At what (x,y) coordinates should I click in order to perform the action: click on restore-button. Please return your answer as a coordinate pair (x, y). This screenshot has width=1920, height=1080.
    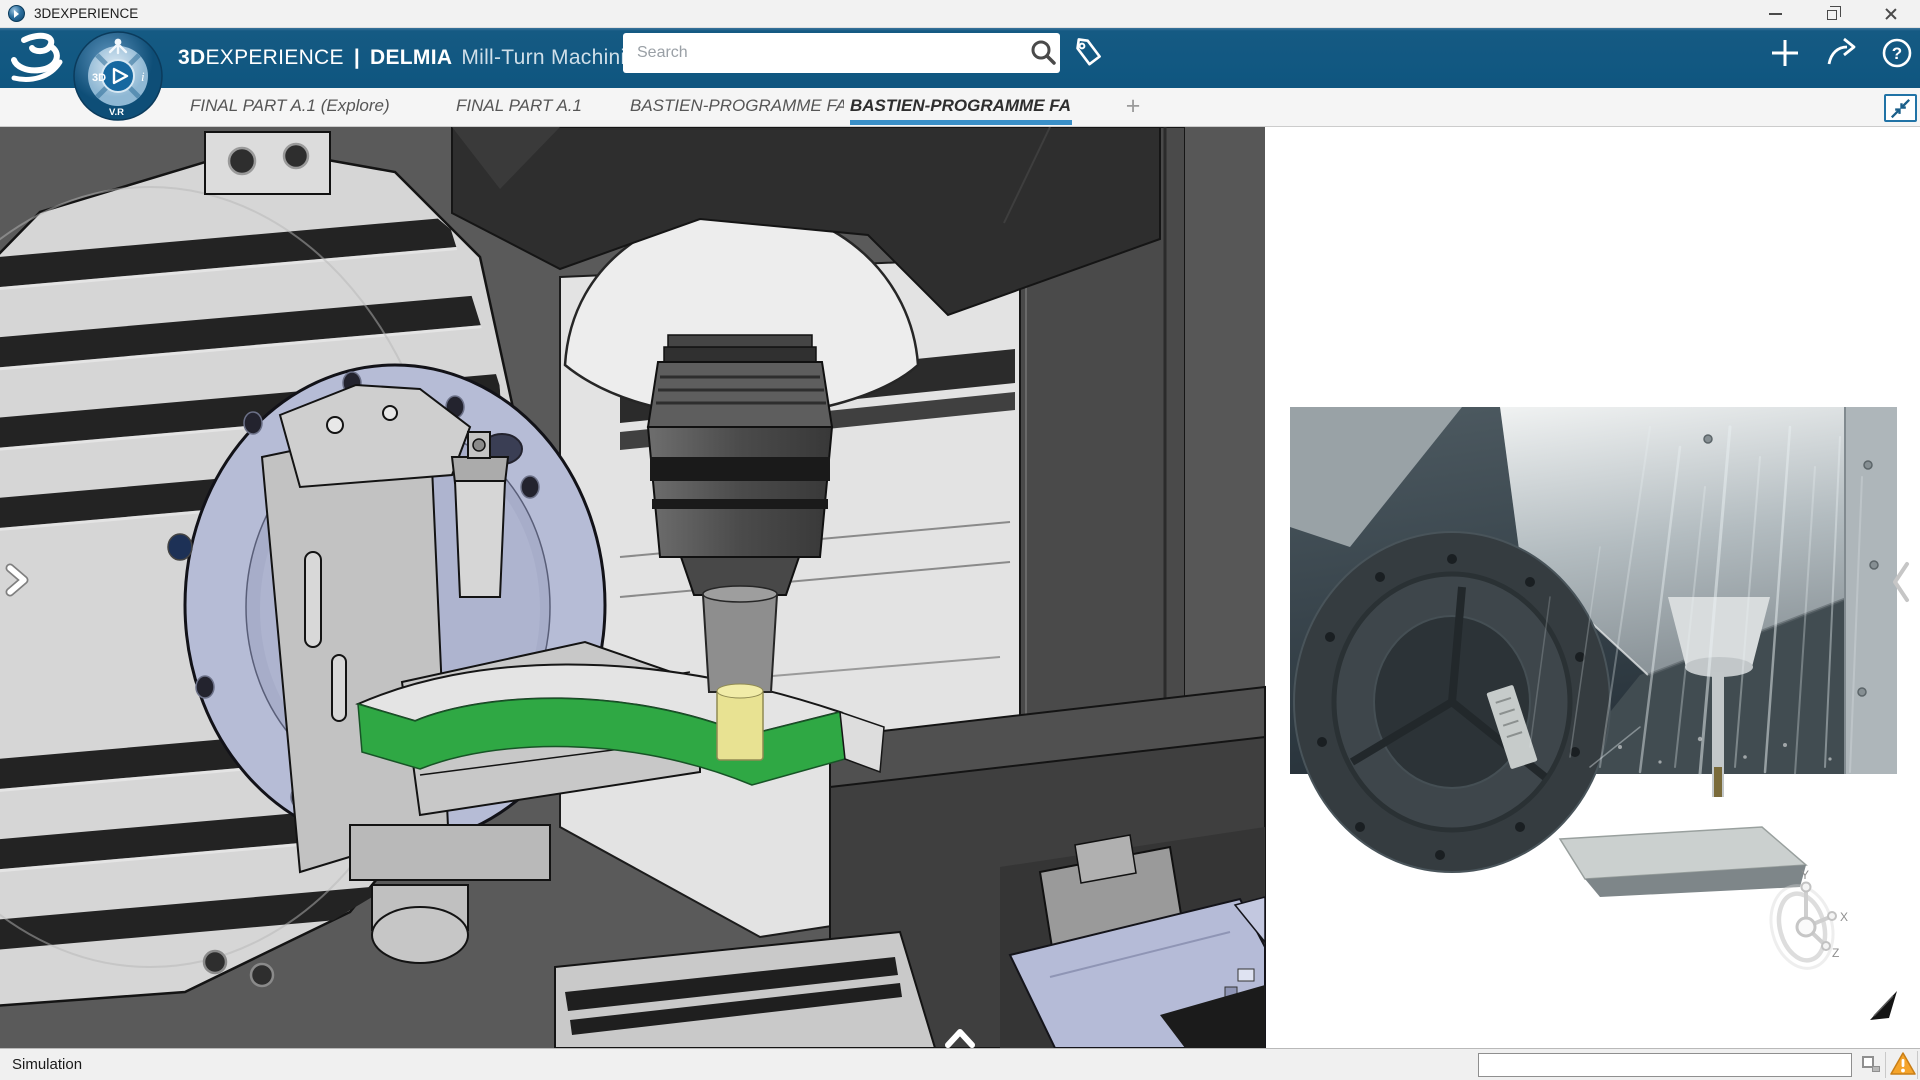
    Looking at the image, I should click on (1833, 13).